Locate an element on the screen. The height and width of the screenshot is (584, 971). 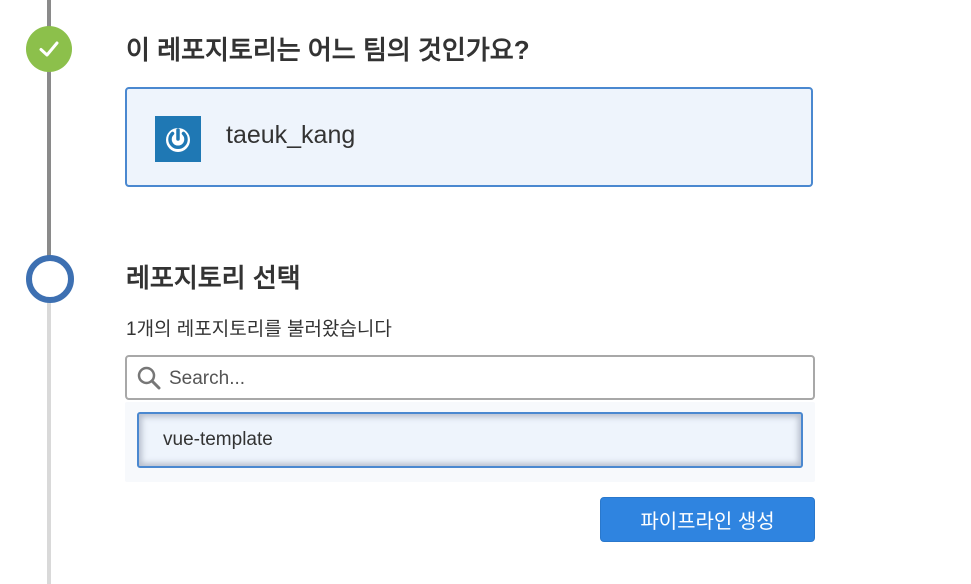
search-input is located at coordinates (484, 379).